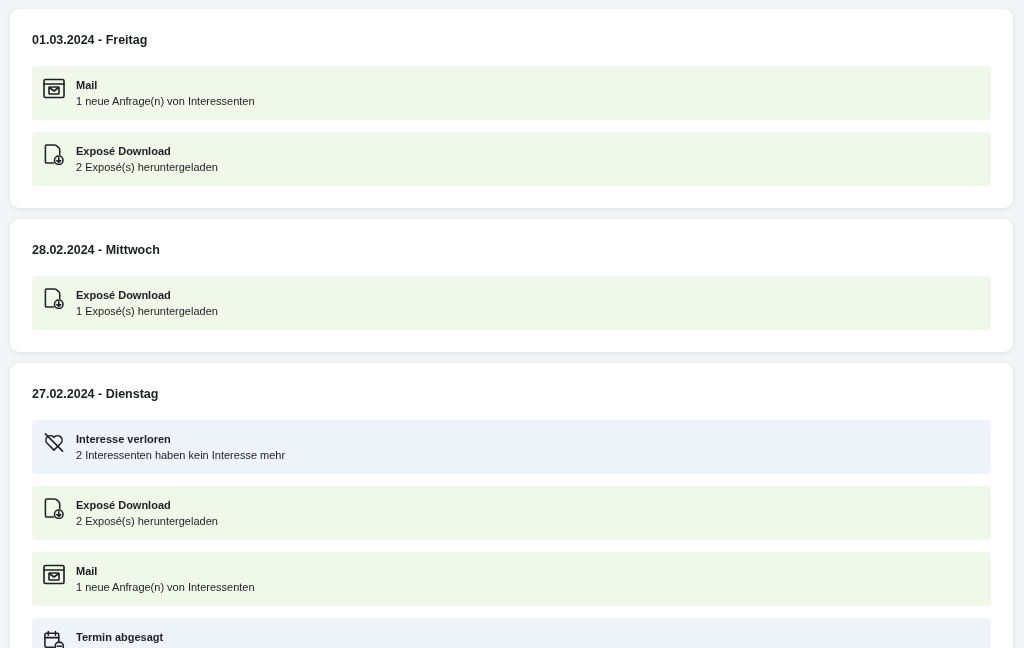 The image size is (1024, 648). I want to click on event-title: Interesse verloren, so click(123, 439).